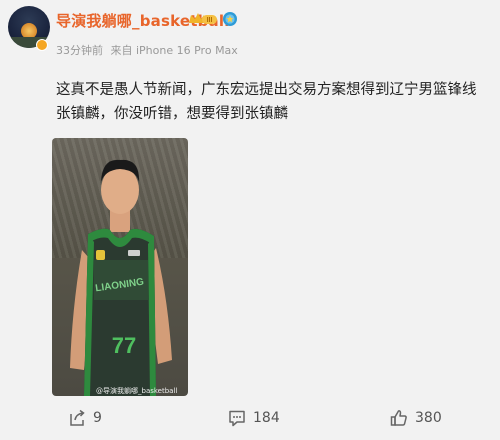  Describe the element at coordinates (97, 418) in the screenshot. I see `share-count: 9` at that location.